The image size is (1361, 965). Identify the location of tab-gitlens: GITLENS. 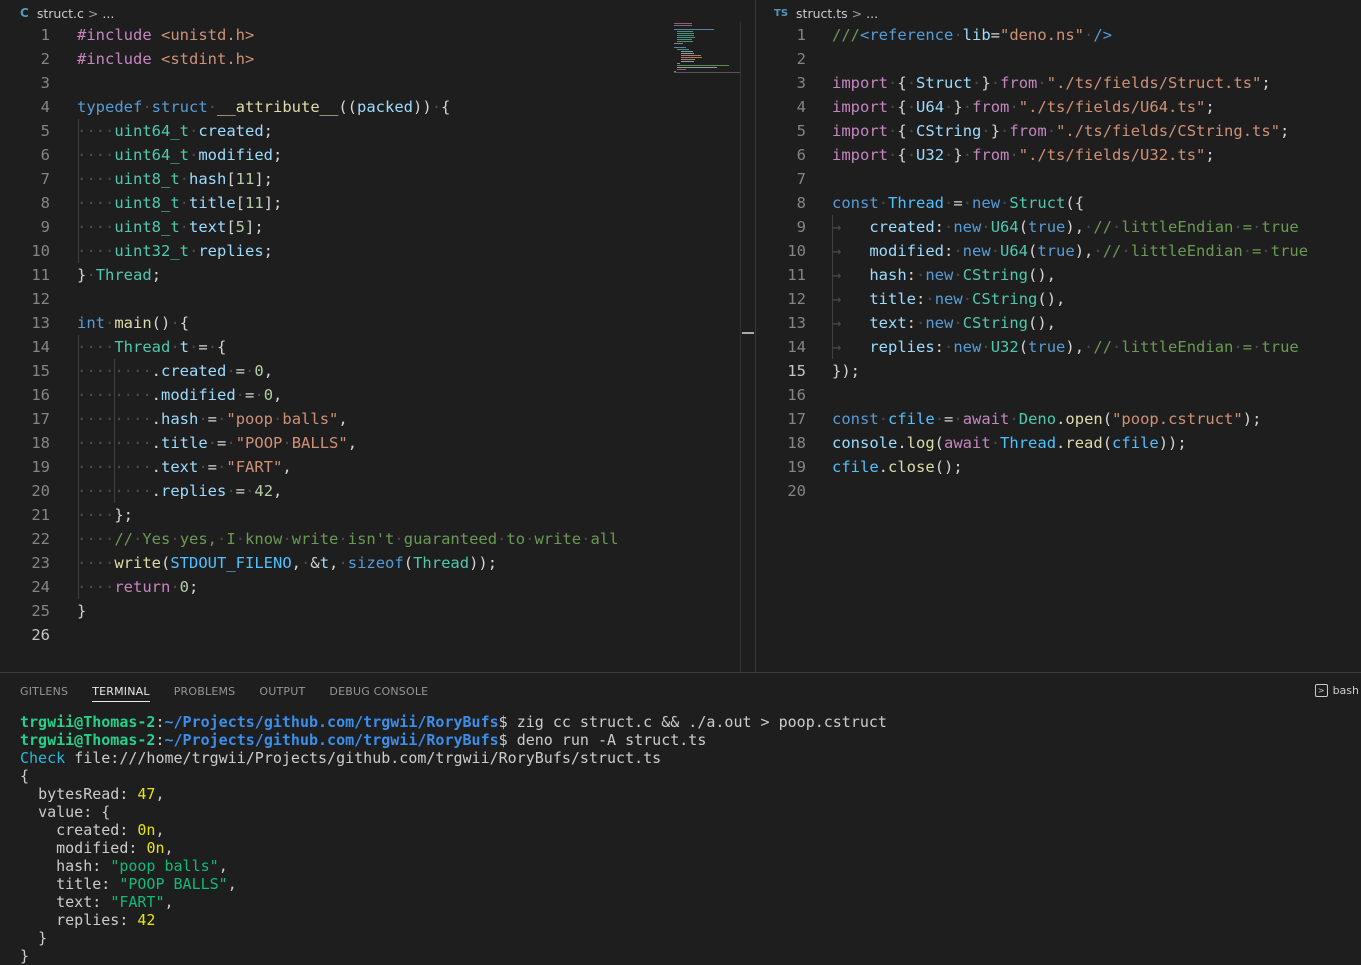
(44, 693).